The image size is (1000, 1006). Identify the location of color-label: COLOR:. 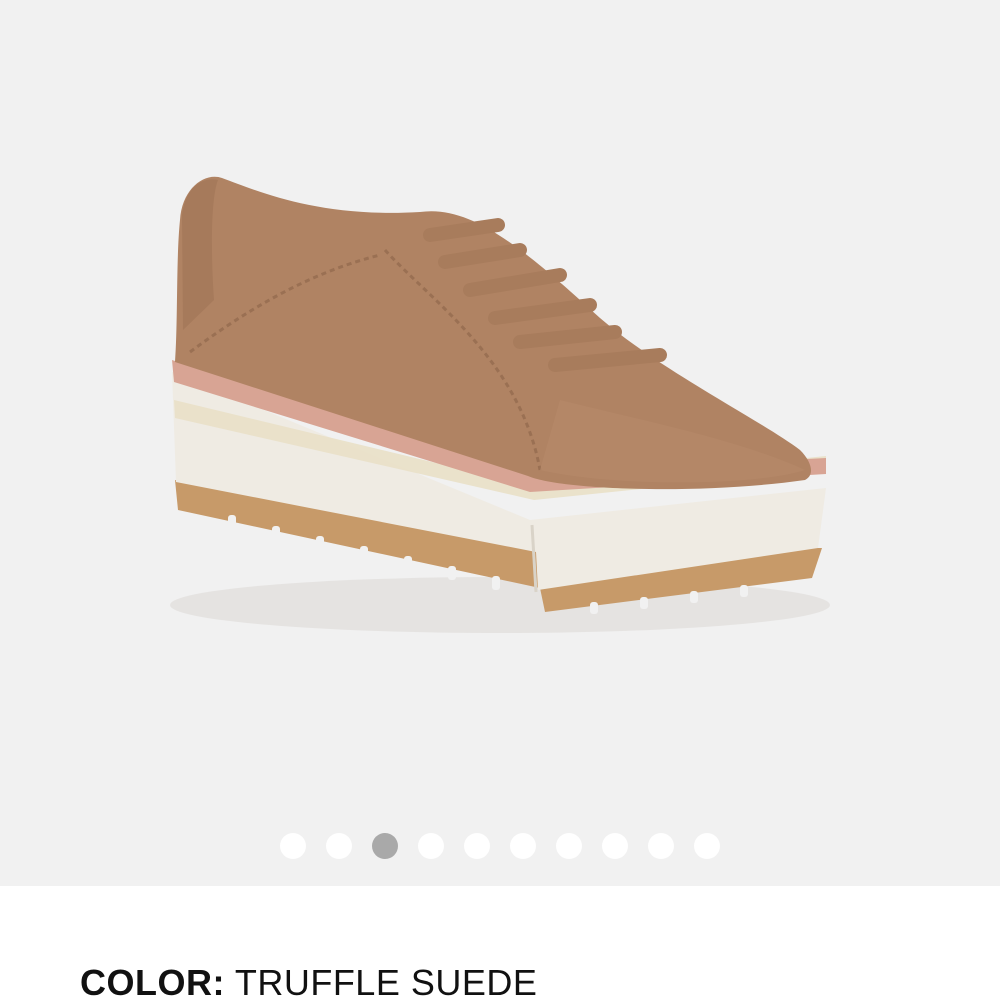
(152, 982).